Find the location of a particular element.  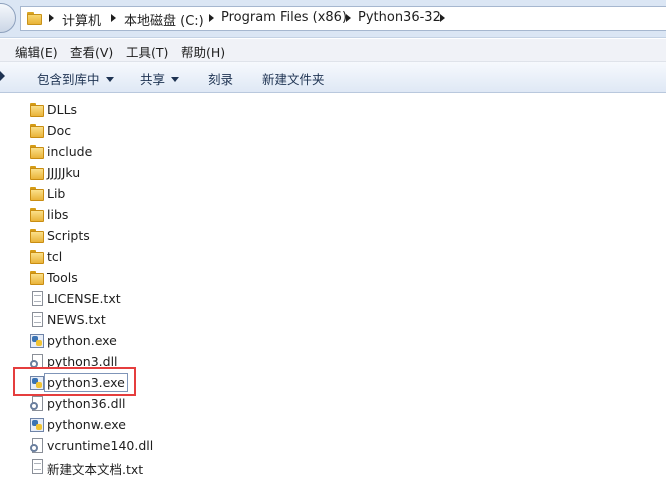

file-item-scripts: Scripts is located at coordinates (138, 236).